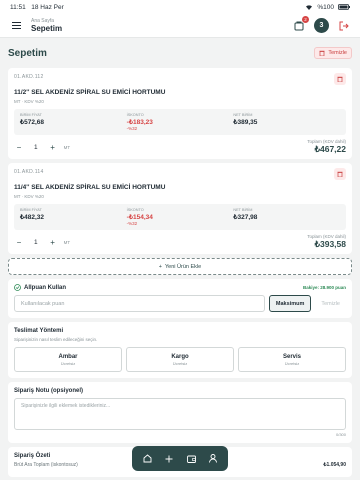 The width and height of the screenshot is (360, 480). What do you see at coordinates (157, 25) in the screenshot?
I see `header-title-group: Ana Sayfa Sepetim` at bounding box center [157, 25].